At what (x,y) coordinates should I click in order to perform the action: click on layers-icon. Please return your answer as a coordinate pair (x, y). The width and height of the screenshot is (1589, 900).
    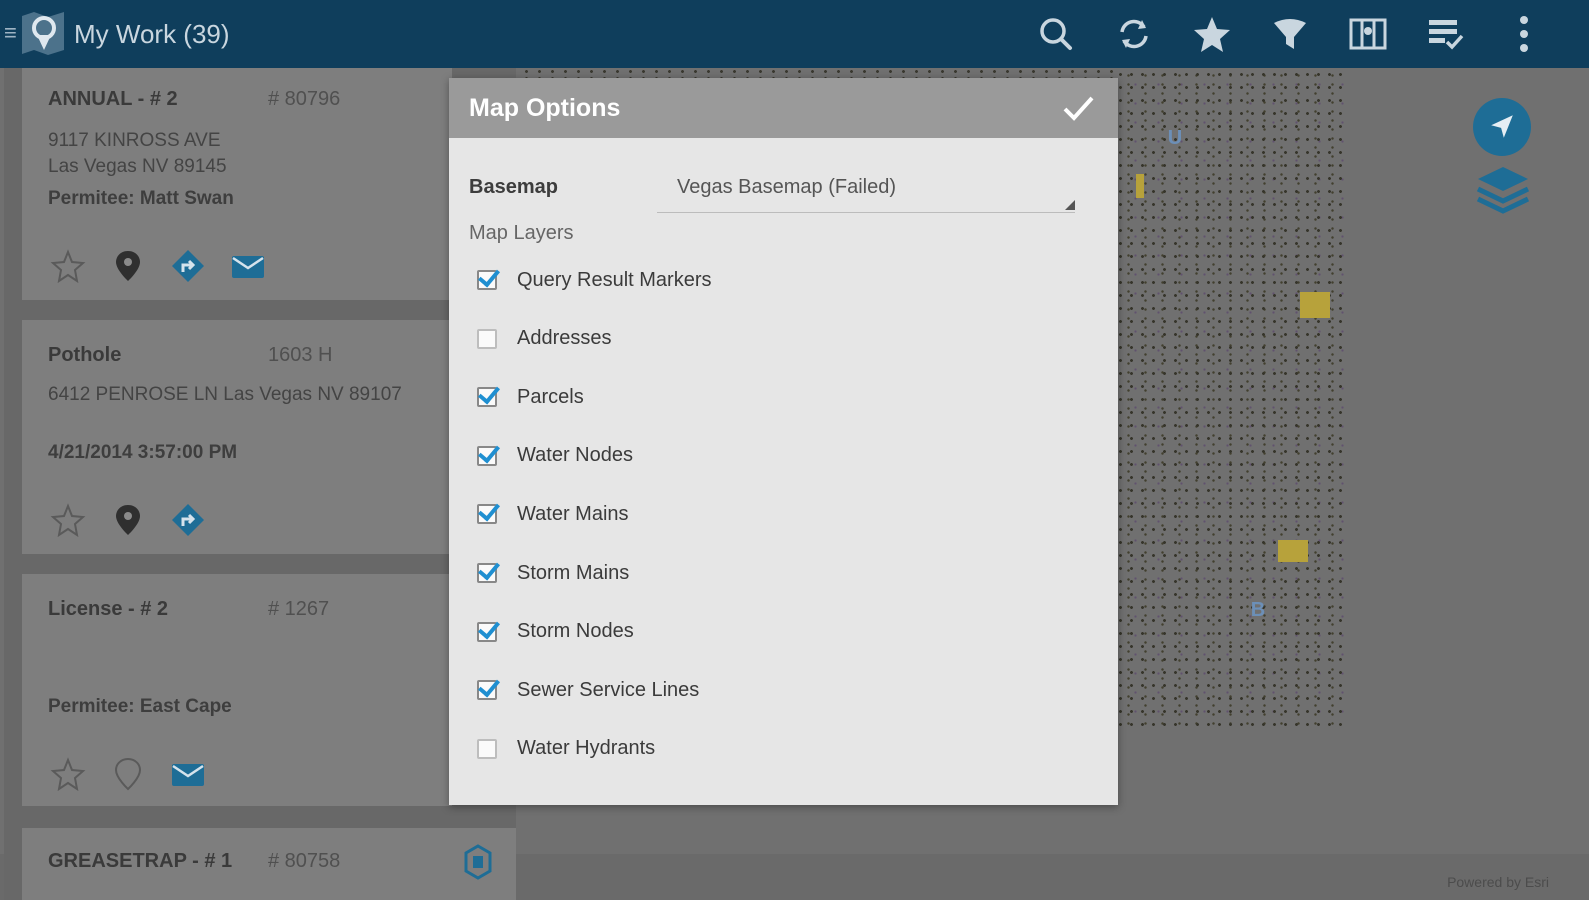
    Looking at the image, I should click on (1503, 190).